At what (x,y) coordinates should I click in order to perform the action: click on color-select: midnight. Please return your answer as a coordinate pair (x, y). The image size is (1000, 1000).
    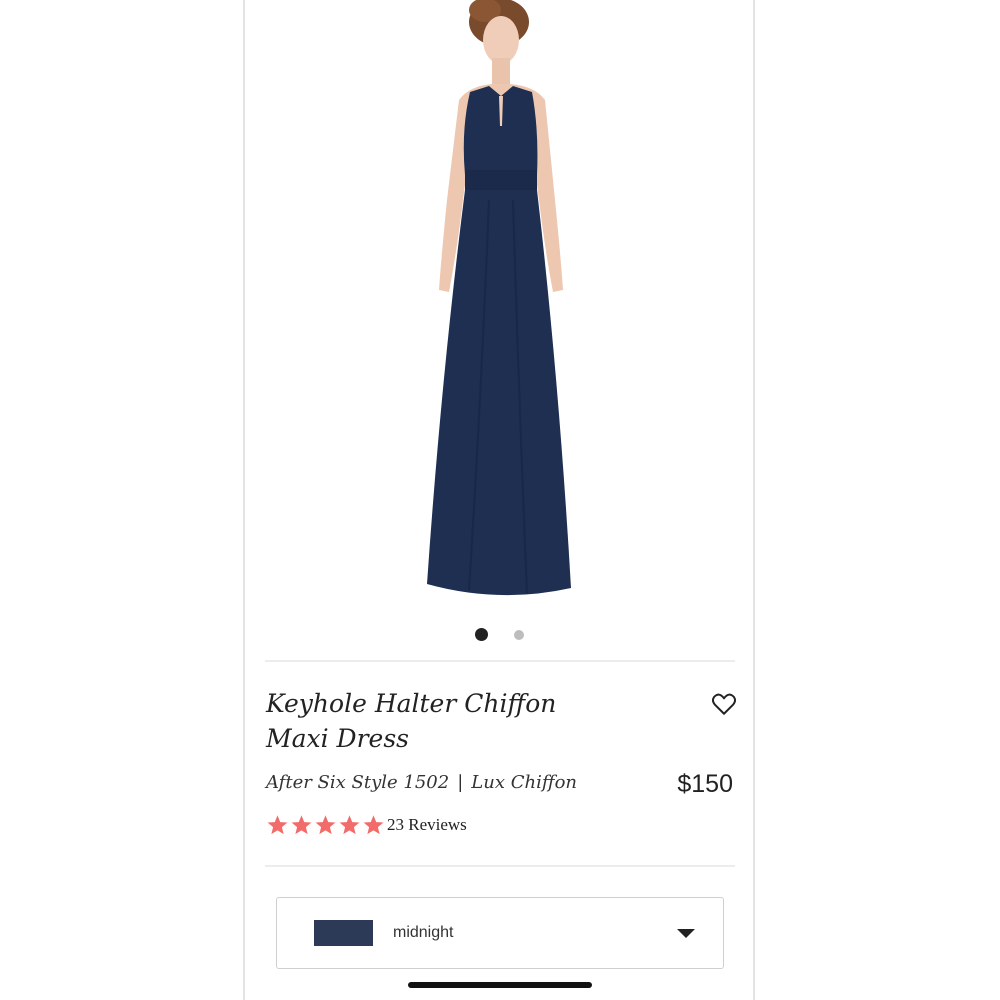
    Looking at the image, I should click on (500, 933).